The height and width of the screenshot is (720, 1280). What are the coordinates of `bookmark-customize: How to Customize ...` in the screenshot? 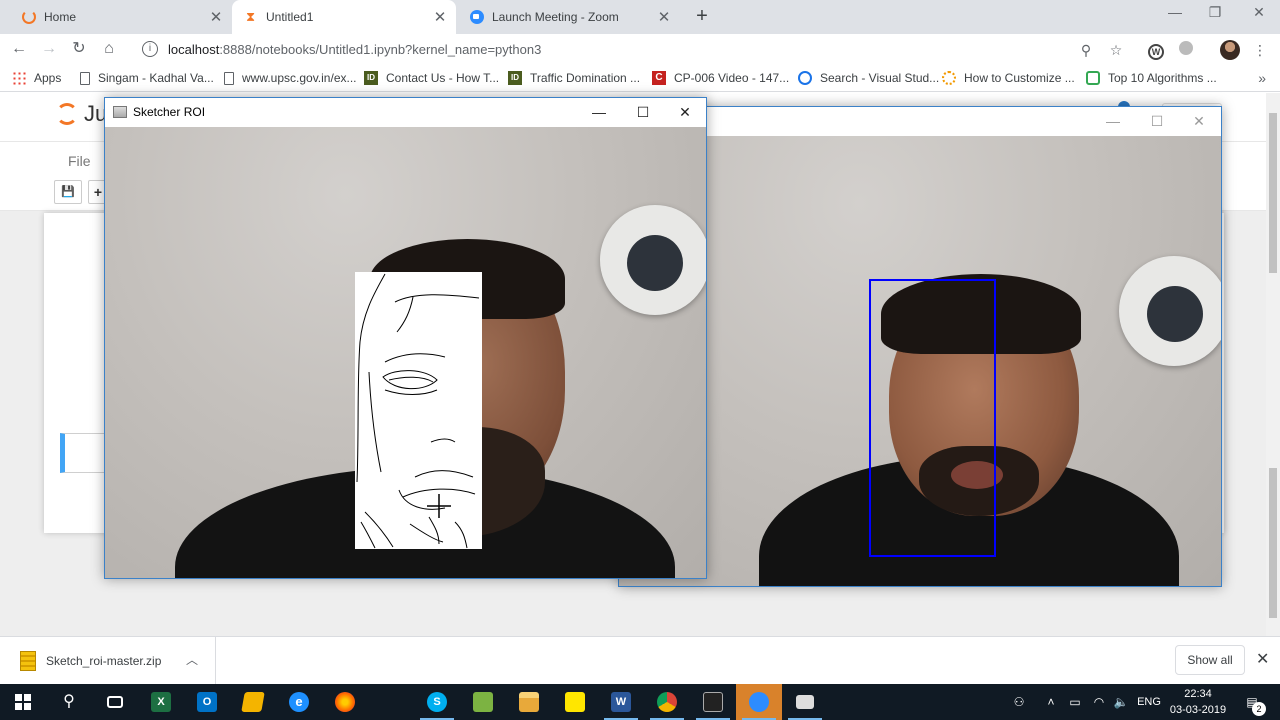 It's located at (1008, 78).